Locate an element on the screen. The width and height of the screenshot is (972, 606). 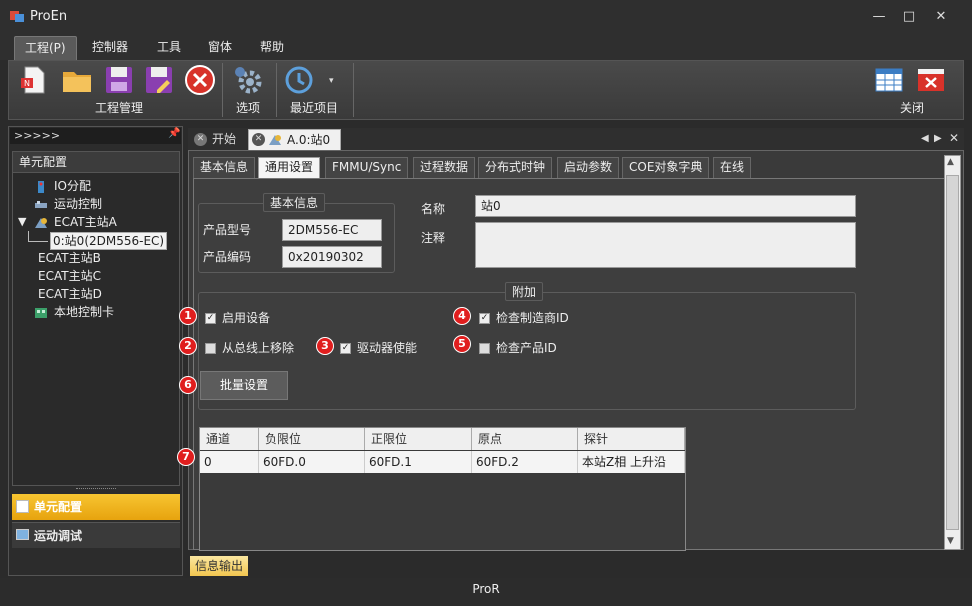
column-header-channel: 通道 is located at coordinates (229, 439).